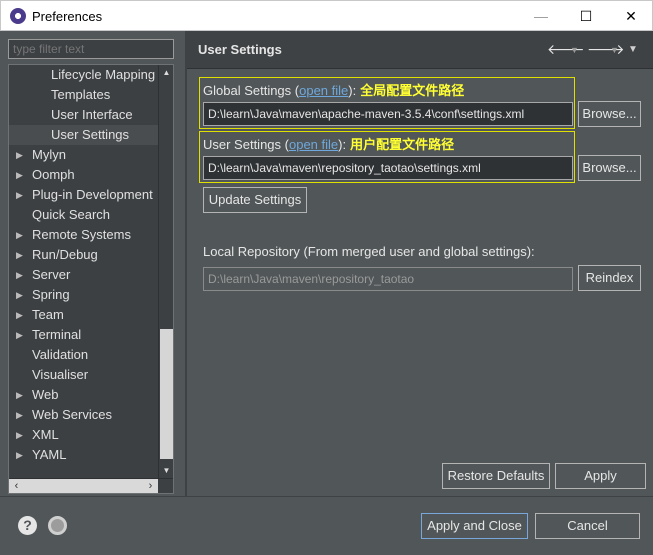 The height and width of the screenshot is (555, 653). What do you see at coordinates (633, 49) in the screenshot?
I see `view-menu-icon: ▼` at bounding box center [633, 49].